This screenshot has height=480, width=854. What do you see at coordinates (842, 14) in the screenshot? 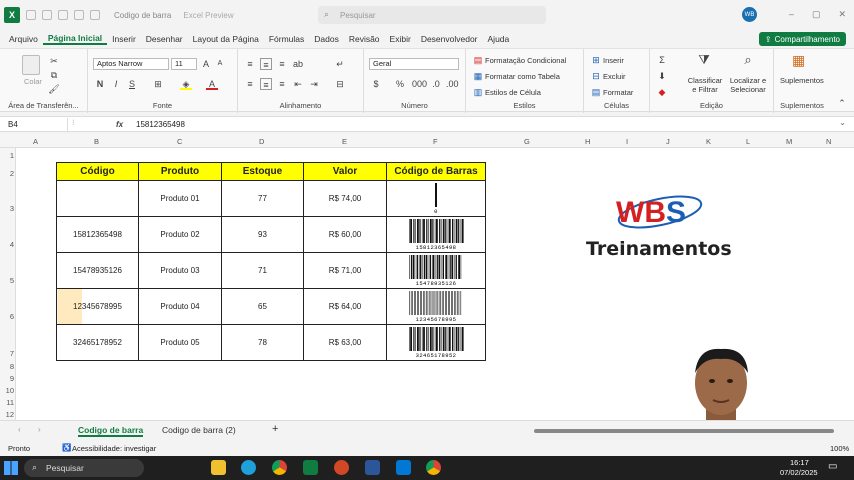
I see `close-icon: ✕` at bounding box center [842, 14].